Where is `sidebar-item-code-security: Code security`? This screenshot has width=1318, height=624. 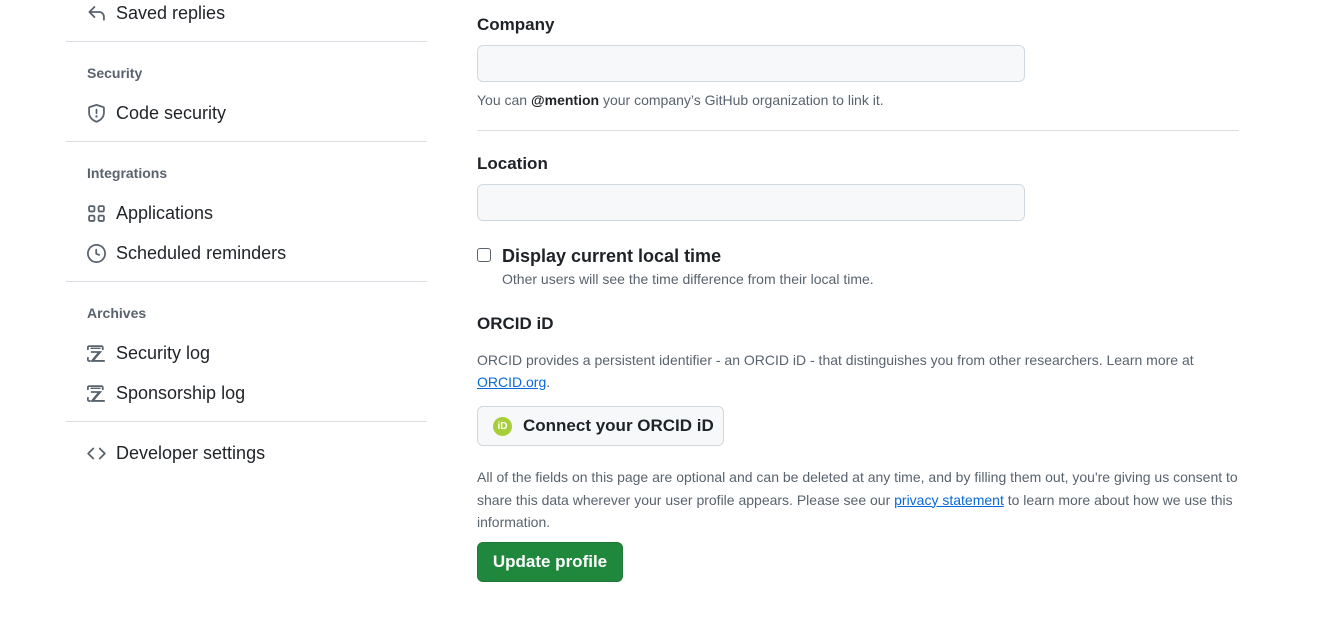 sidebar-item-code-security: Code security is located at coordinates (246, 113).